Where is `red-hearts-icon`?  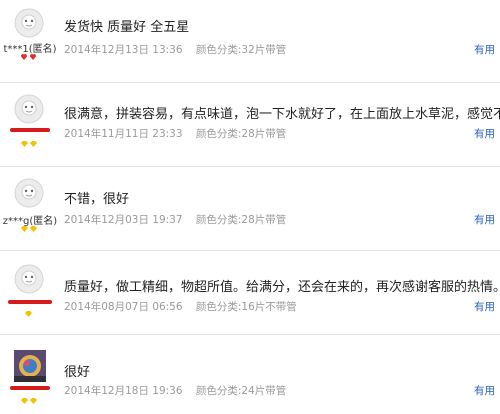
red-hearts-icon is located at coordinates (28, 57).